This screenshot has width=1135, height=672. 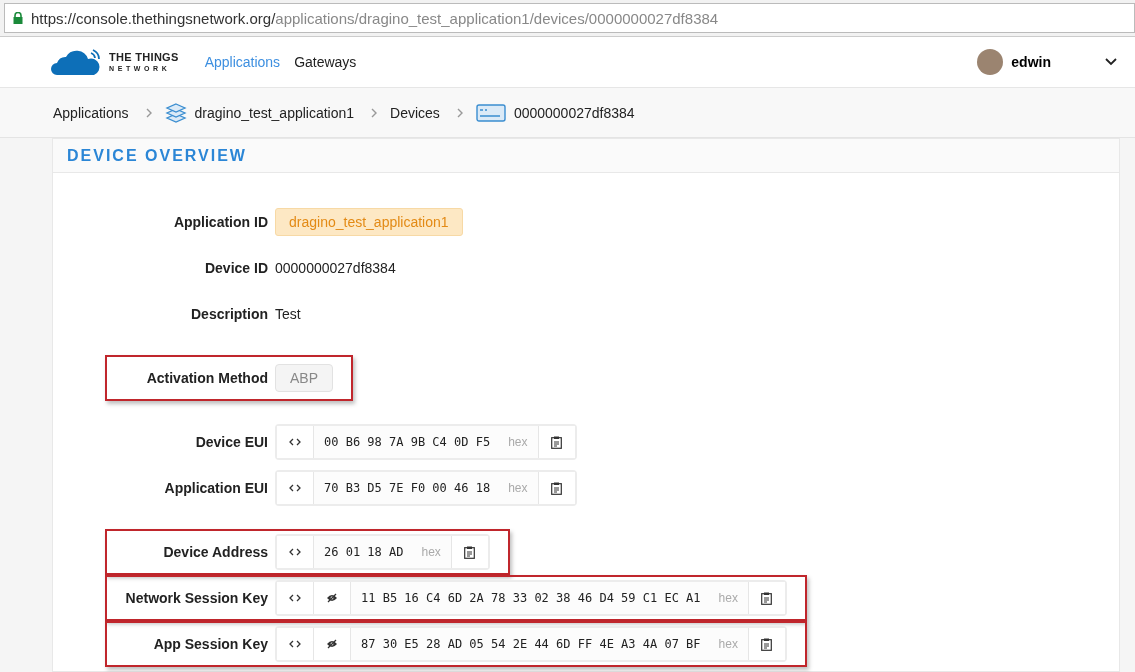 I want to click on hex-field: 26 01 18 AD hex, so click(x=382, y=552).